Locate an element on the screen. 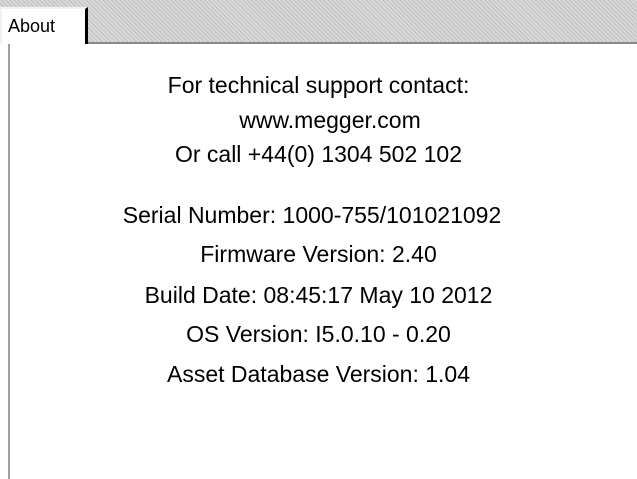 This screenshot has height=479, width=637. os-version: OS Version: I5.0.10 - 0.20 is located at coordinates (318, 334).